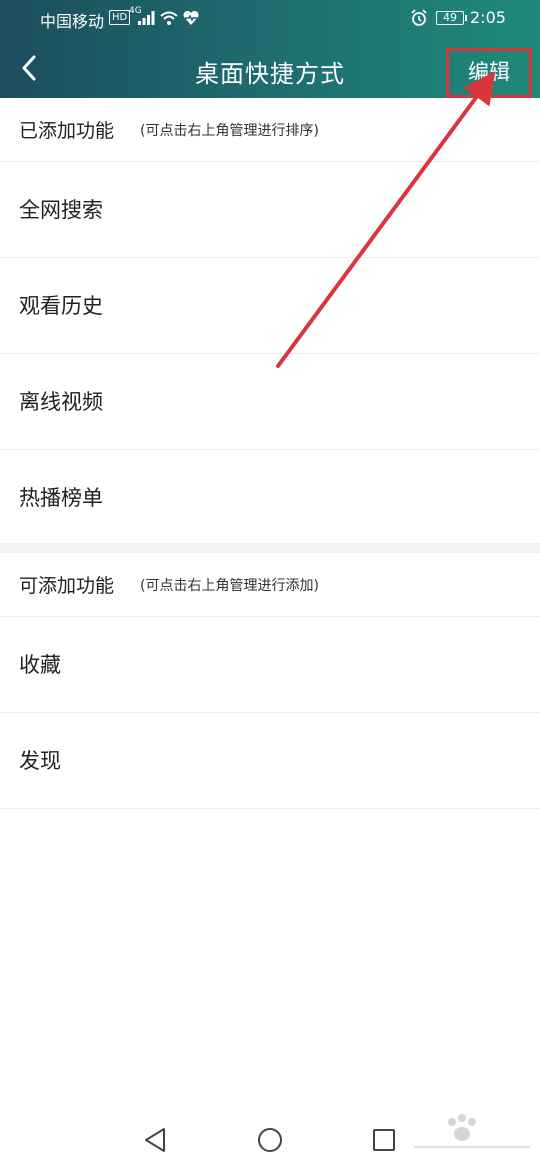  What do you see at coordinates (419, 17) in the screenshot?
I see `alarm-icon` at bounding box center [419, 17].